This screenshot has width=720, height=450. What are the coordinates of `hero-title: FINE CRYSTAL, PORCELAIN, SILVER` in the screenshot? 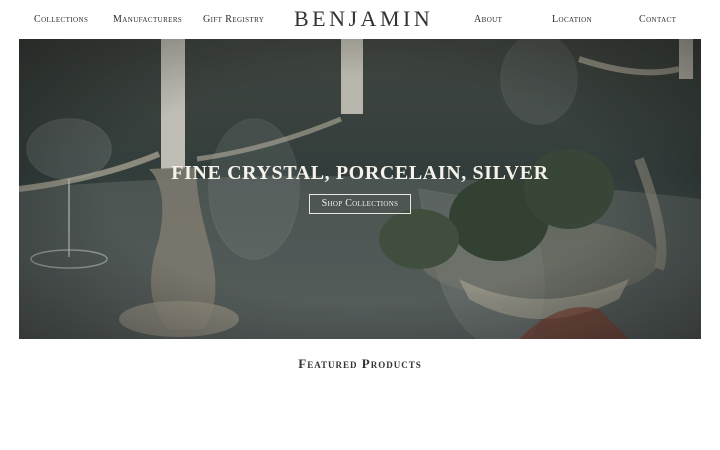 It's located at (360, 173).